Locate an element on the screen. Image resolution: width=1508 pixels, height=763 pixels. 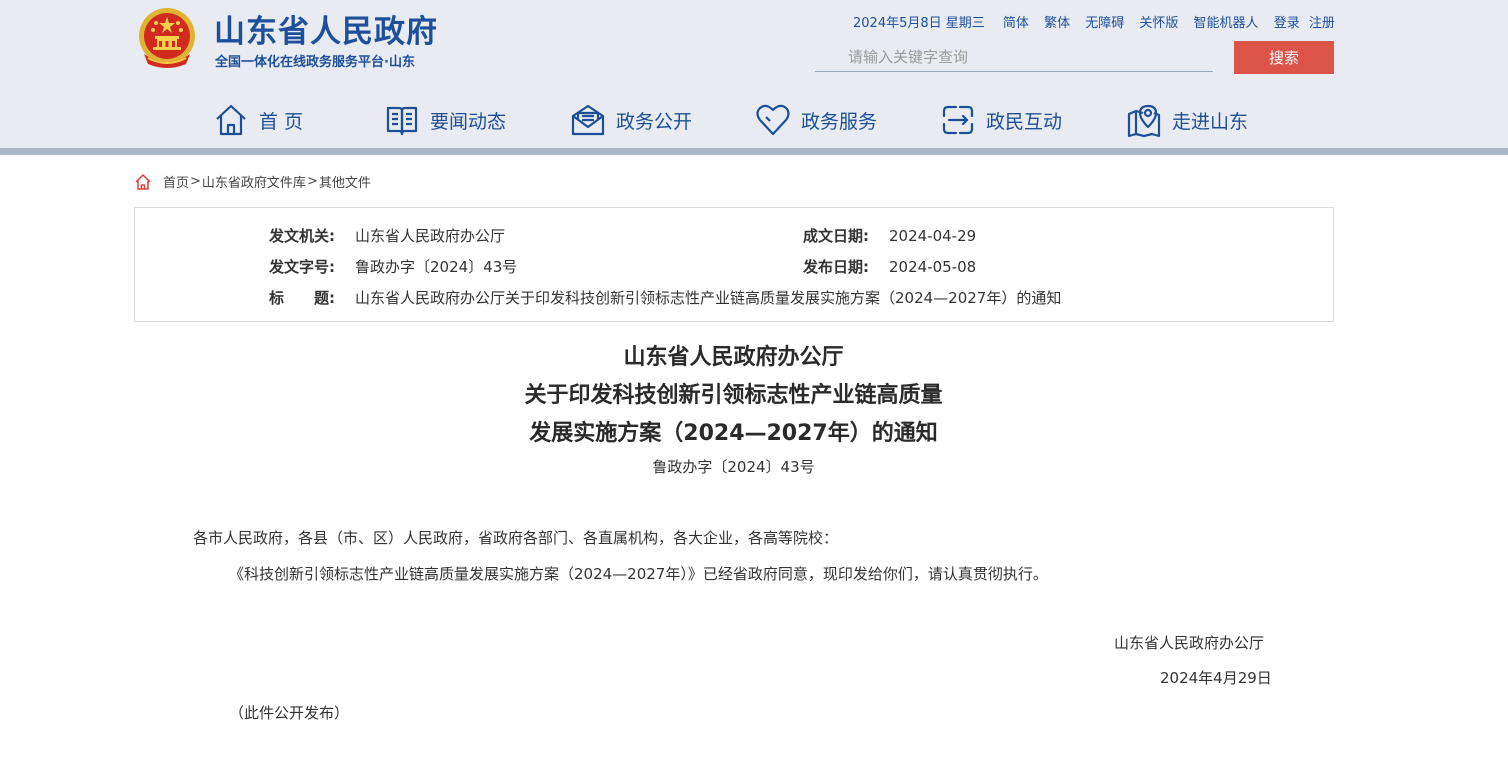
nav-home-label: 首 页 is located at coordinates (281, 121).